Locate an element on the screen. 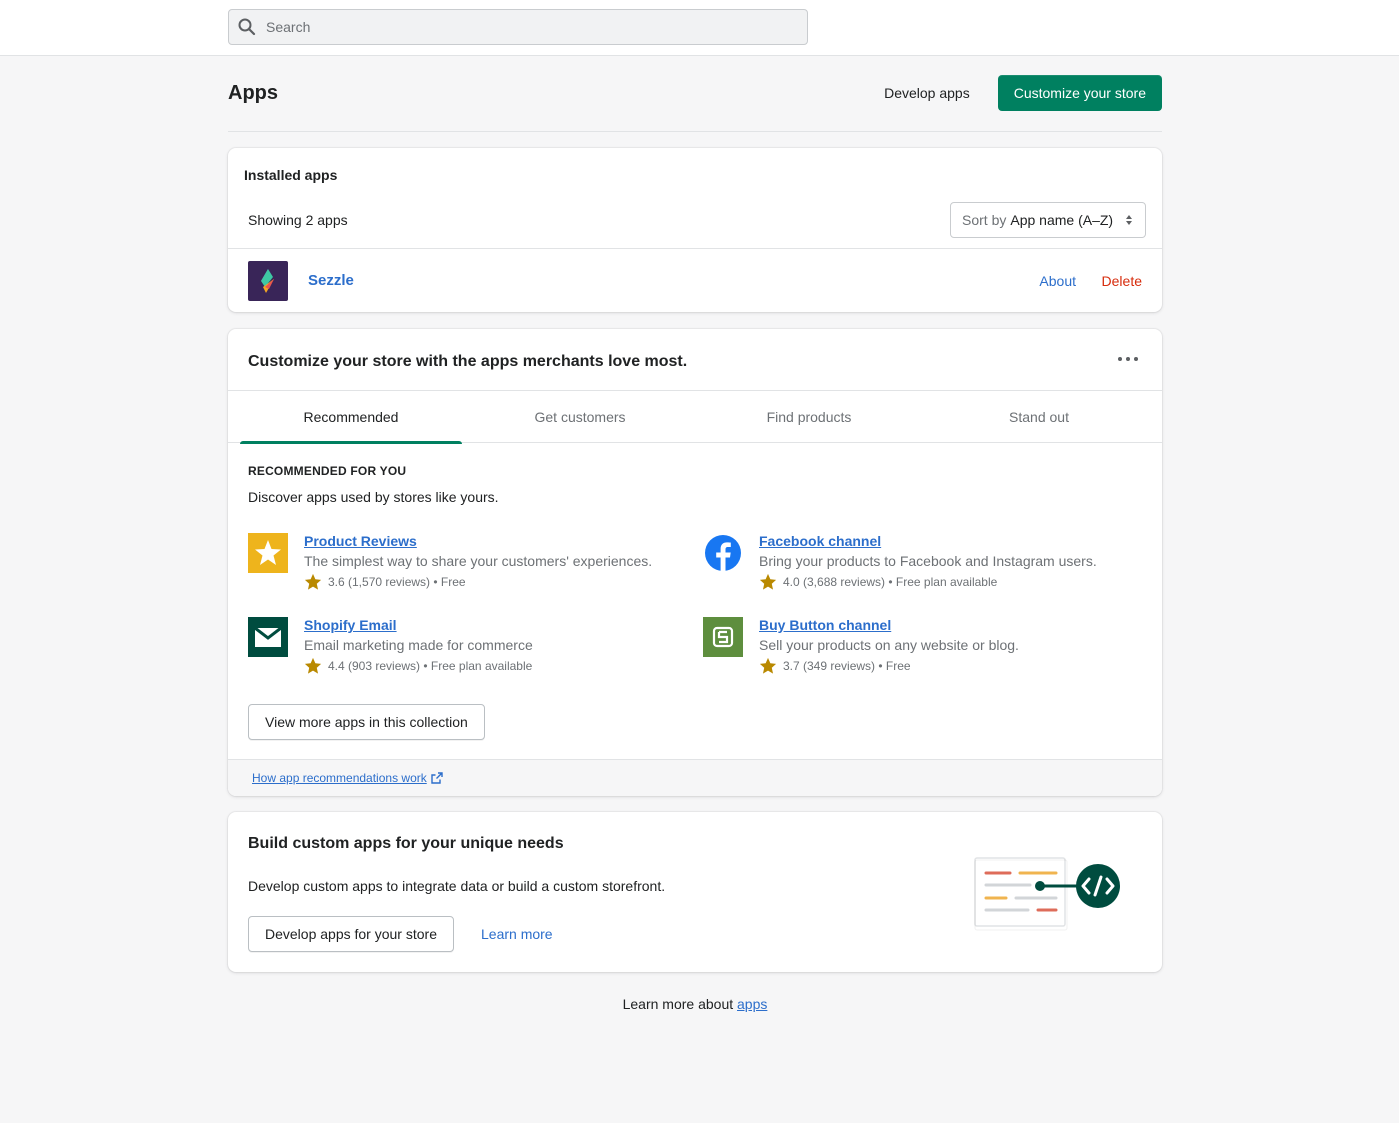 The image size is (1399, 1123). learn-more-footer: Learn more about apps is located at coordinates (695, 1004).